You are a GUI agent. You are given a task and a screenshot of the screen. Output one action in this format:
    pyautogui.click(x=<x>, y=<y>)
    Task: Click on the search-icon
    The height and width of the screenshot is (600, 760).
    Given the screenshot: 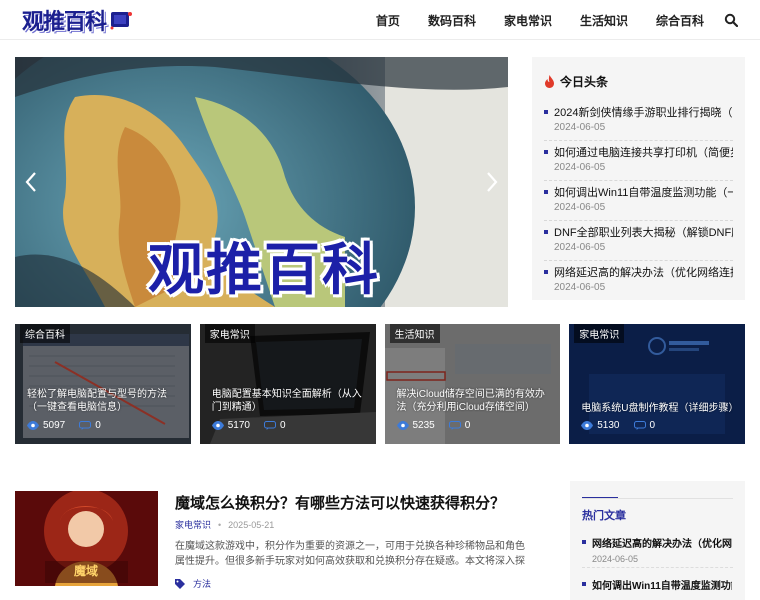 What is the action you would take?
    pyautogui.click(x=731, y=20)
    